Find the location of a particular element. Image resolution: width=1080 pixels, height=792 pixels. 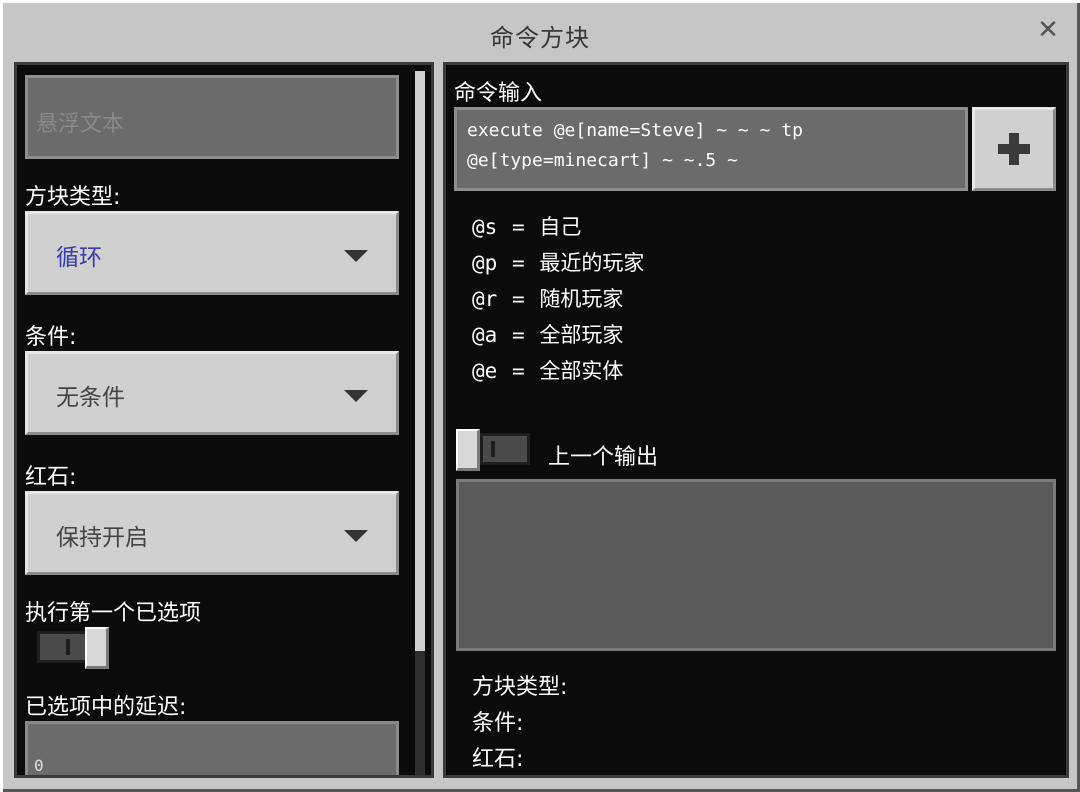

selector-row: @e = 全部实体 is located at coordinates (547, 370).